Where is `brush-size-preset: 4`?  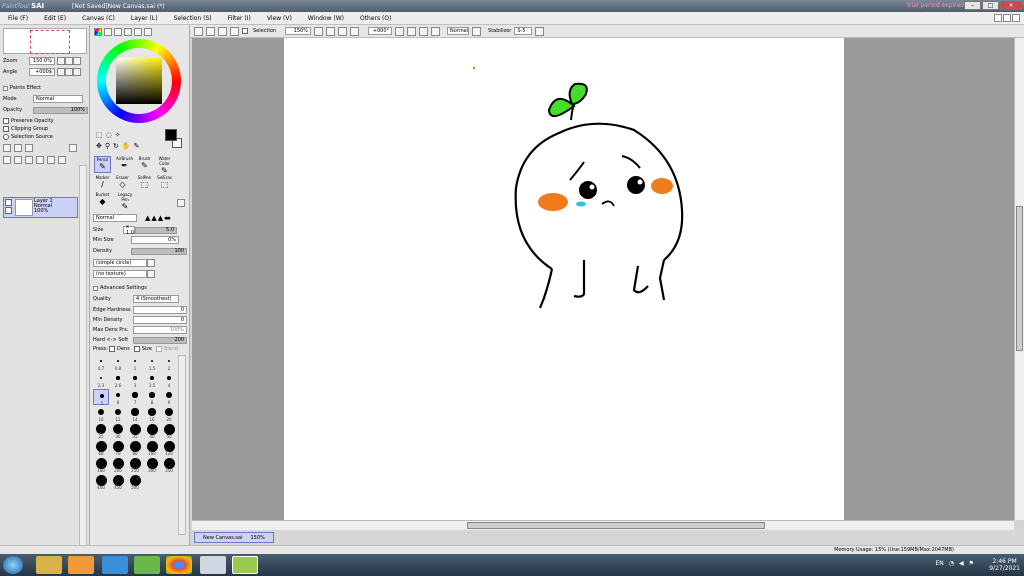 brush-size-preset: 4 is located at coordinates (169, 380).